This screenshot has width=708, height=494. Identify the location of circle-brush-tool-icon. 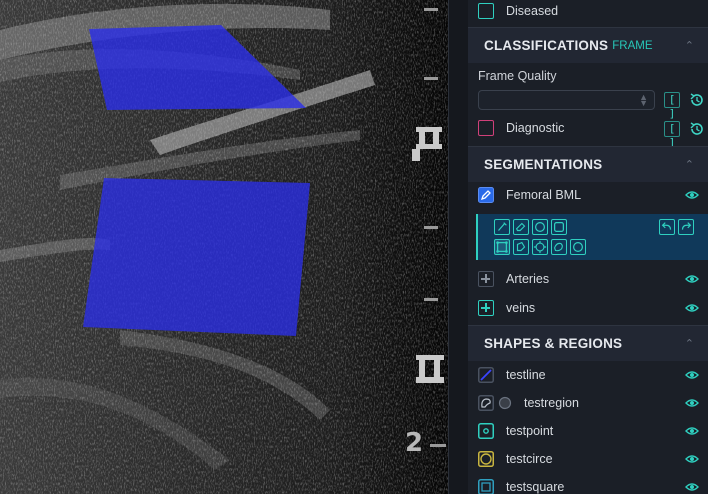
(540, 227).